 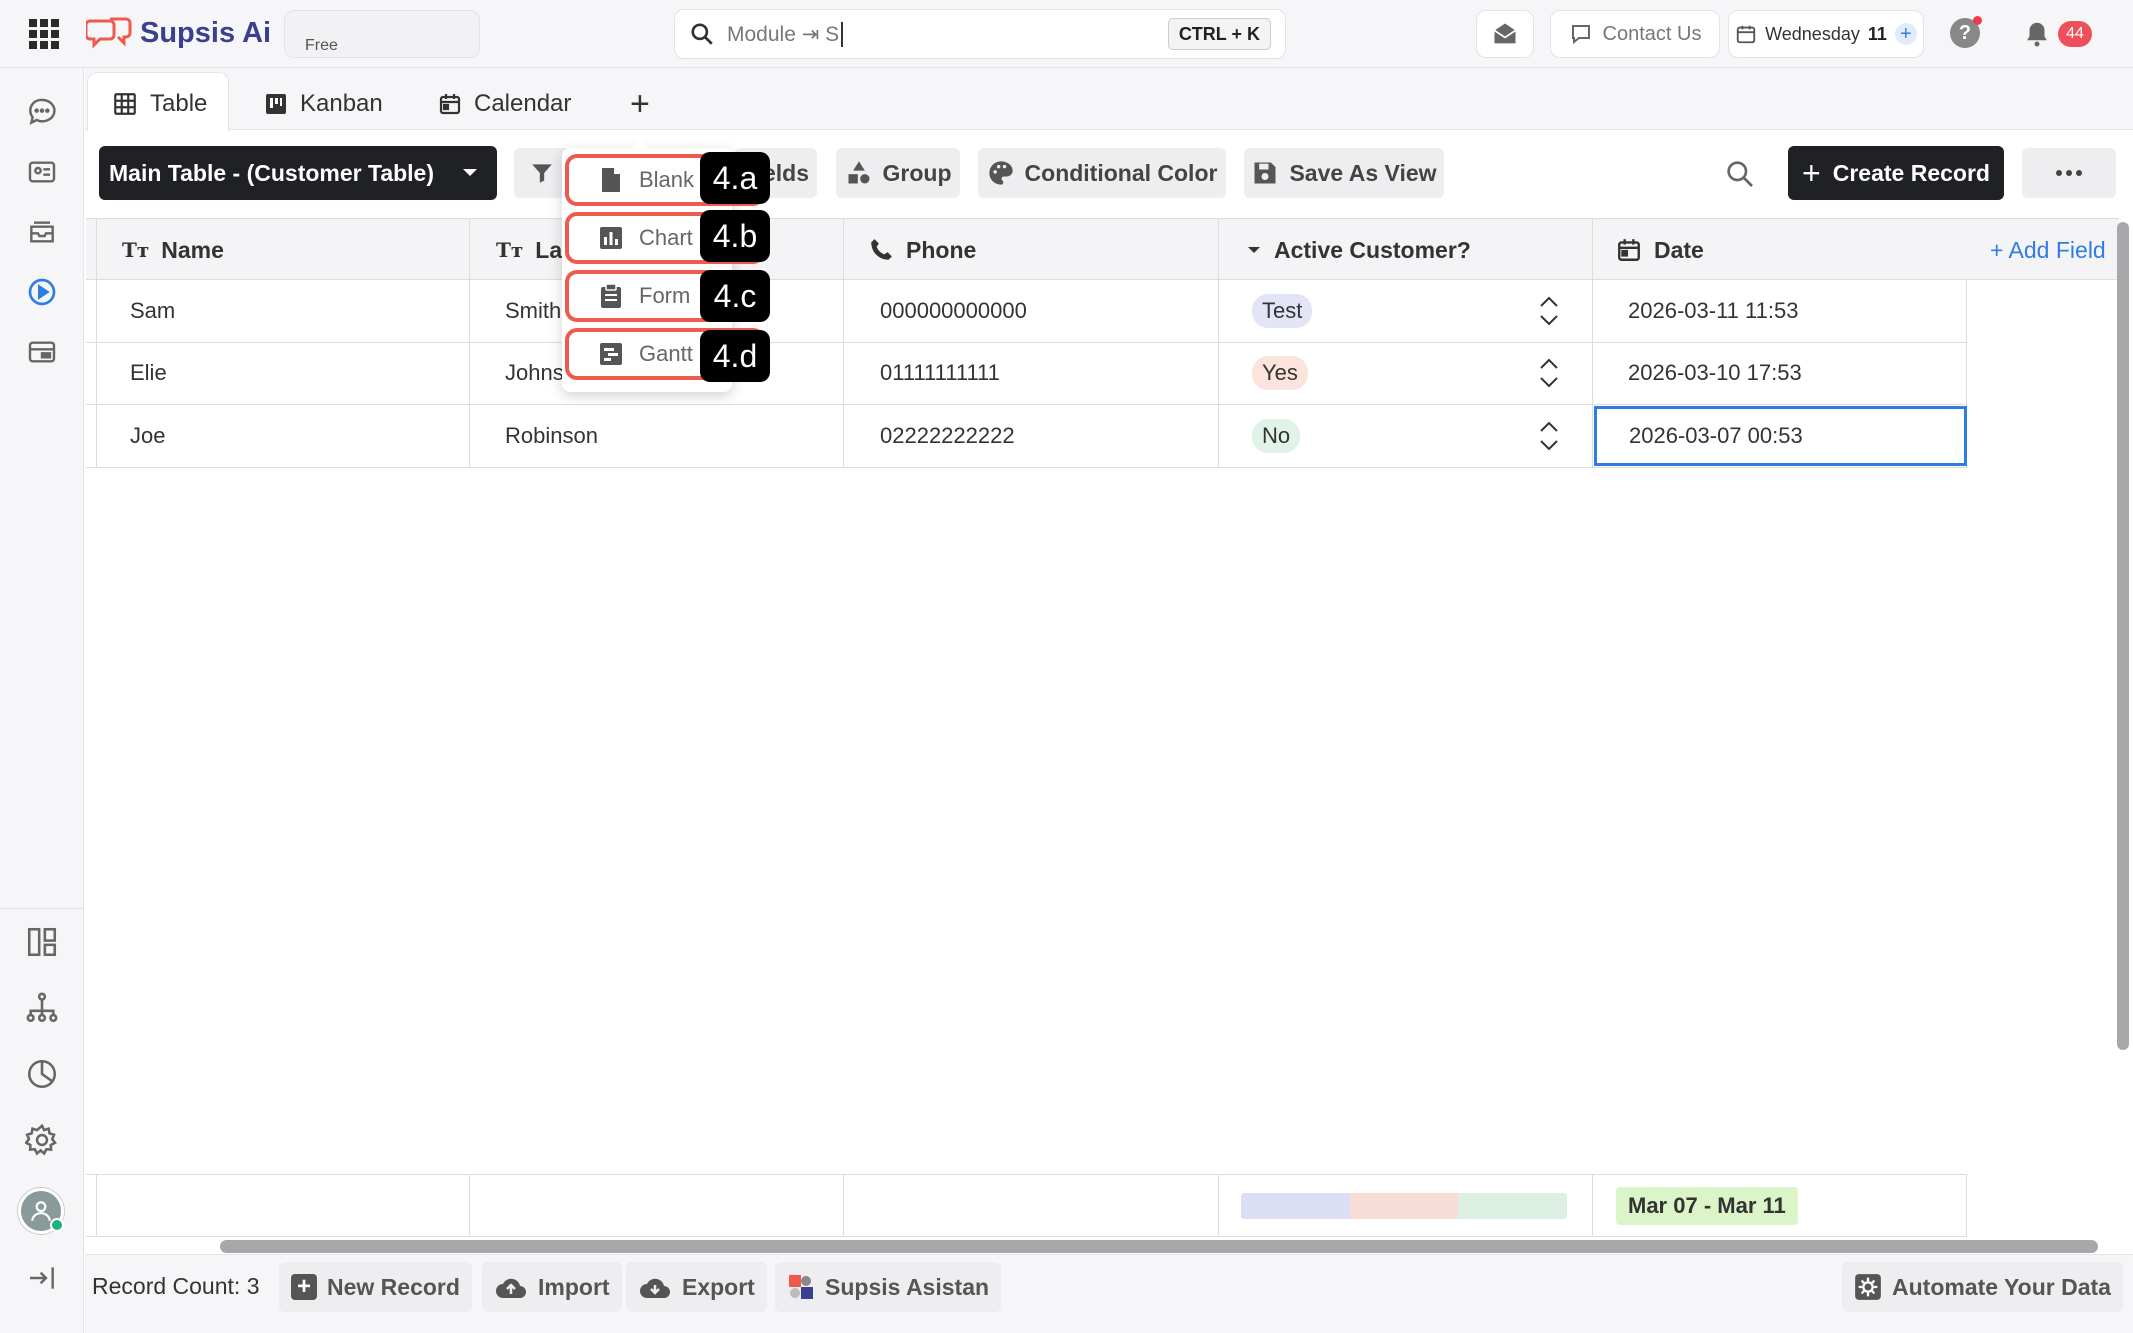 What do you see at coordinates (42, 232) in the screenshot?
I see `inbox-tray-icon` at bounding box center [42, 232].